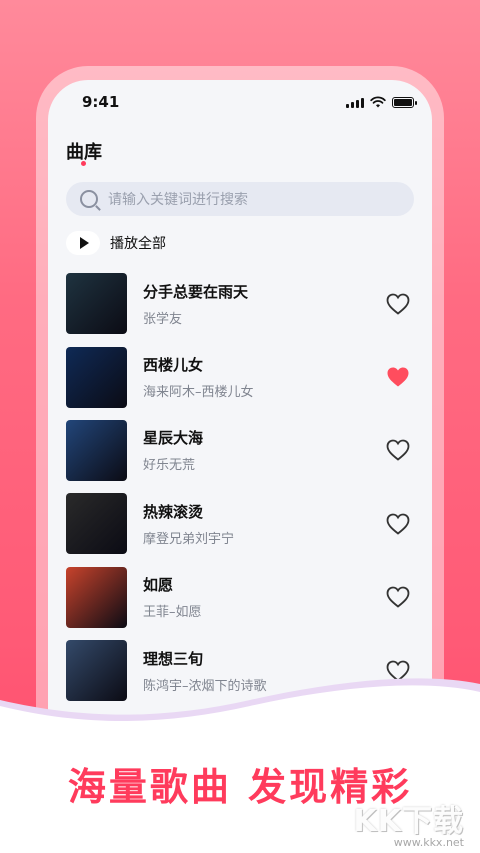 This screenshot has height=853, width=480. What do you see at coordinates (398, 377) in the screenshot?
I see `heart-filled-icon` at bounding box center [398, 377].